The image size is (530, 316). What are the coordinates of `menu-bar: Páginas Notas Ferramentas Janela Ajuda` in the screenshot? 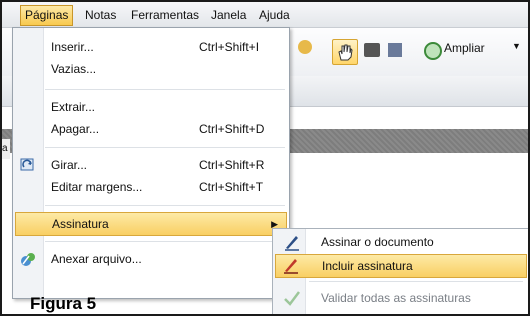 It's located at (265, 15).